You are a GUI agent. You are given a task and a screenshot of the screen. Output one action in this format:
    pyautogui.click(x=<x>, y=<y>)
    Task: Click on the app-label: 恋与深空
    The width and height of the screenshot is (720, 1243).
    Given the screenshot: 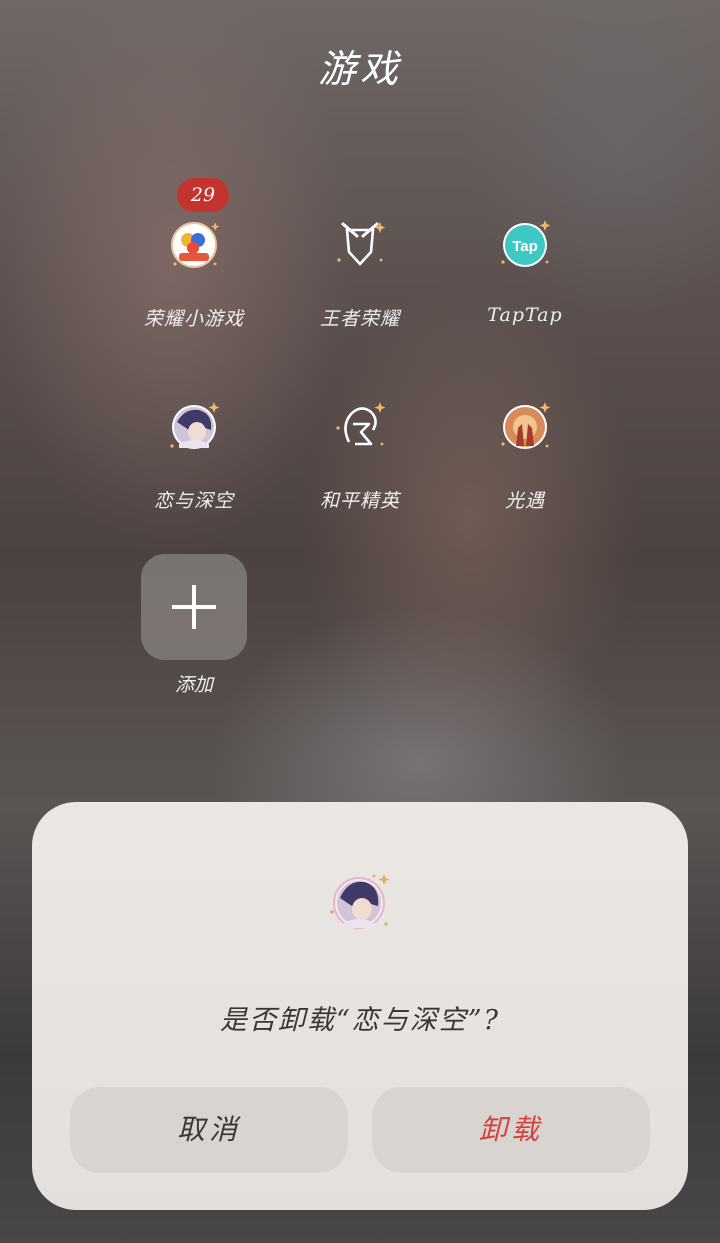 What is the action you would take?
    pyautogui.click(x=193, y=501)
    